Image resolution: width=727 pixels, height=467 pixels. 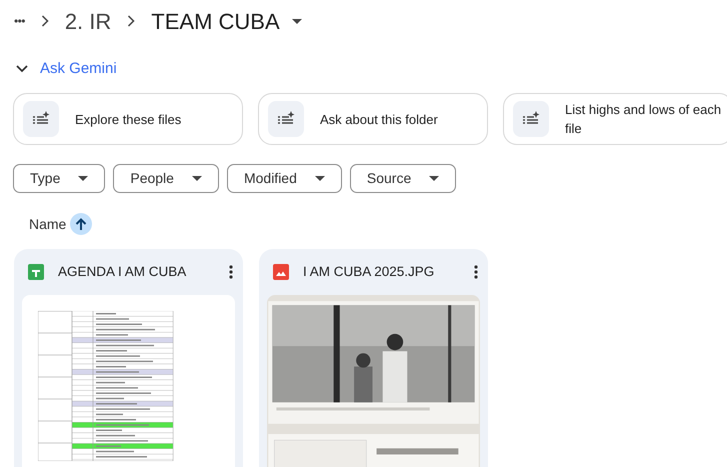 I want to click on file-card: AGENDA I AM CUBA, so click(x=128, y=358).